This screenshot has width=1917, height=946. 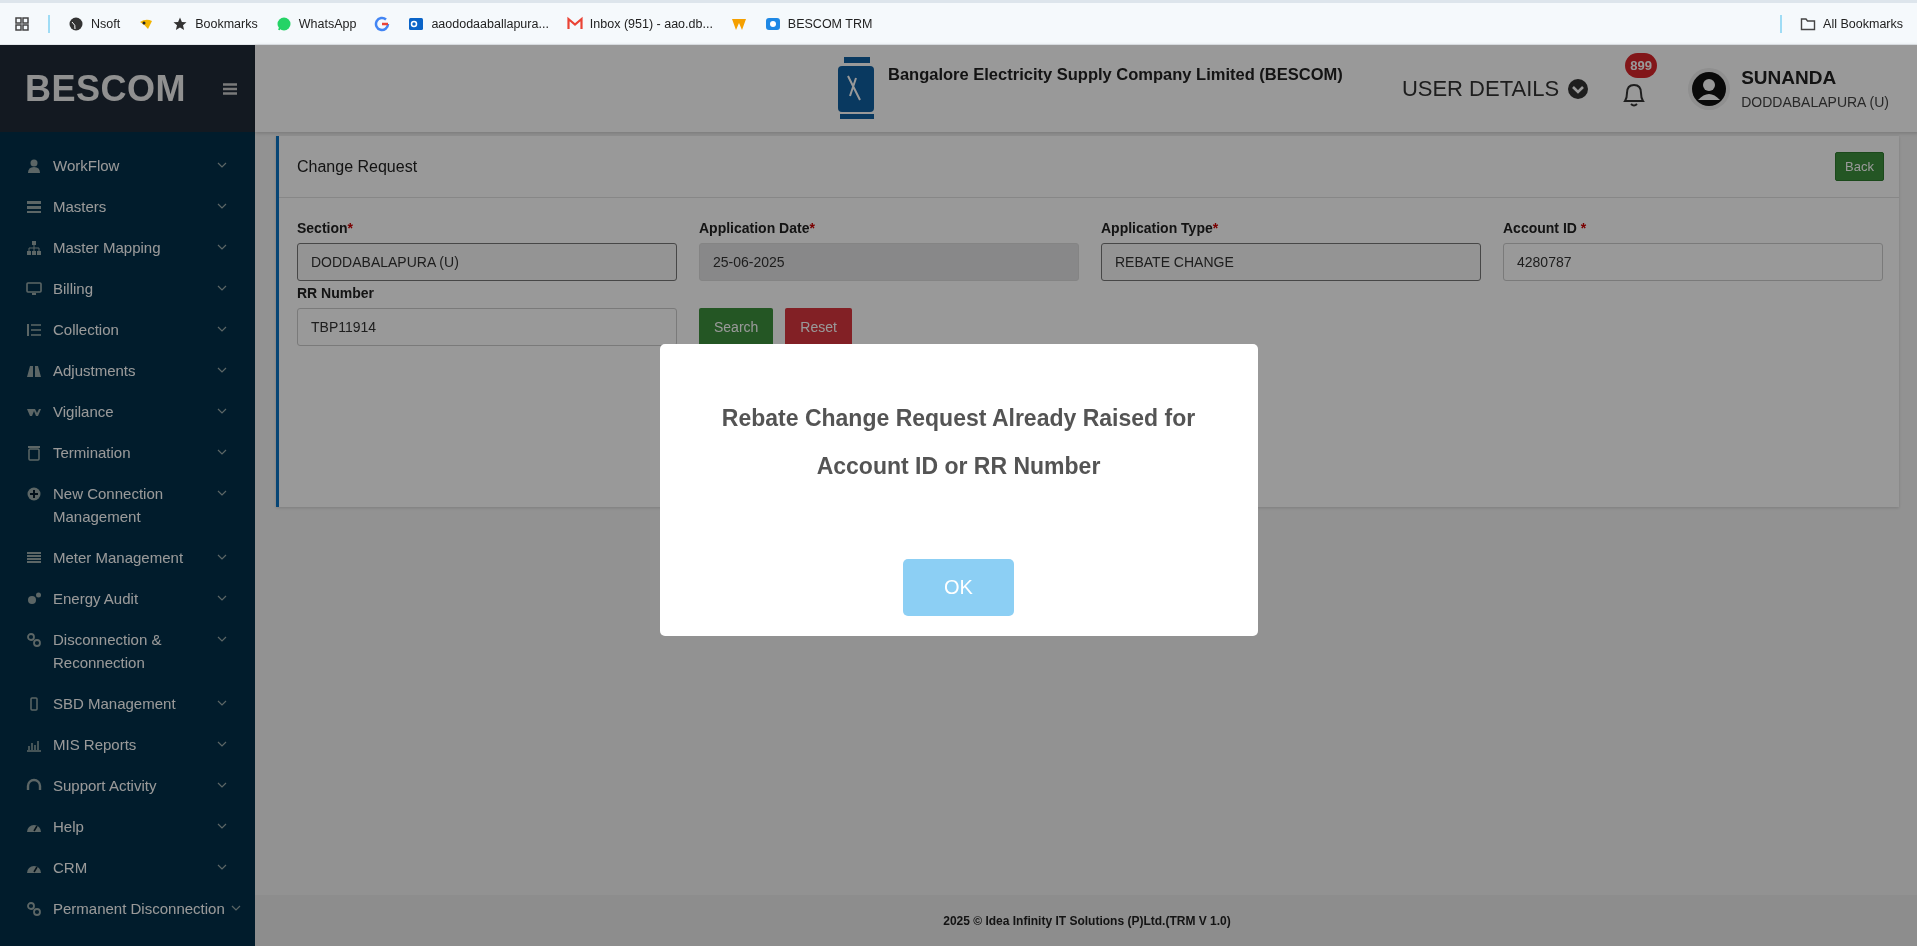 What do you see at coordinates (416, 23) in the screenshot?
I see `mail-app-icon` at bounding box center [416, 23].